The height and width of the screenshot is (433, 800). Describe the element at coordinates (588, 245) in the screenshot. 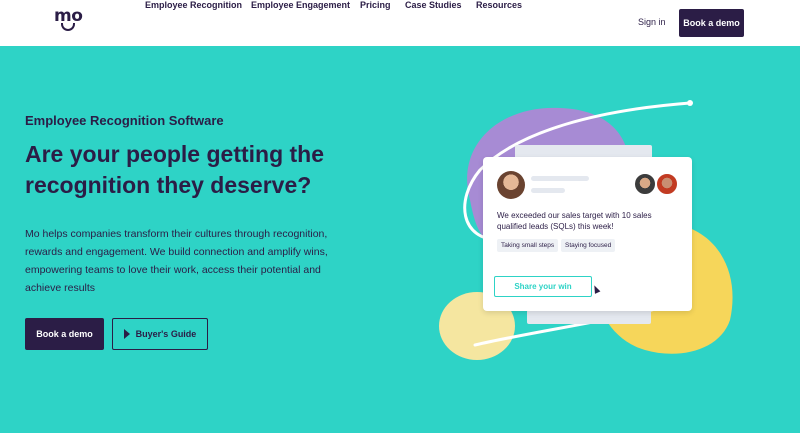

I see `tag-chip: Staying focused` at that location.